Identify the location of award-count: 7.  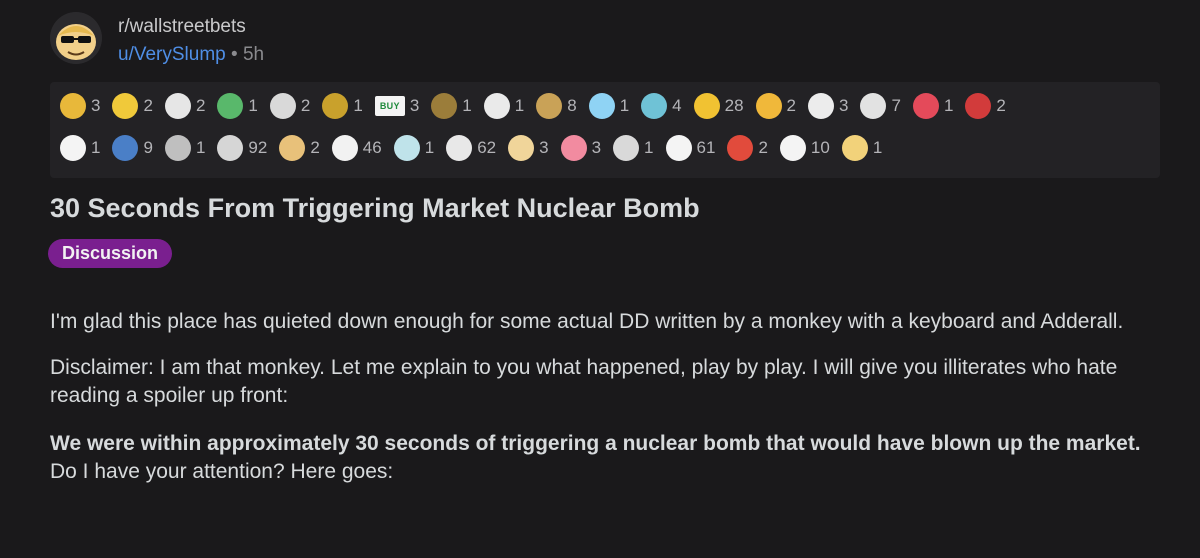
(896, 105).